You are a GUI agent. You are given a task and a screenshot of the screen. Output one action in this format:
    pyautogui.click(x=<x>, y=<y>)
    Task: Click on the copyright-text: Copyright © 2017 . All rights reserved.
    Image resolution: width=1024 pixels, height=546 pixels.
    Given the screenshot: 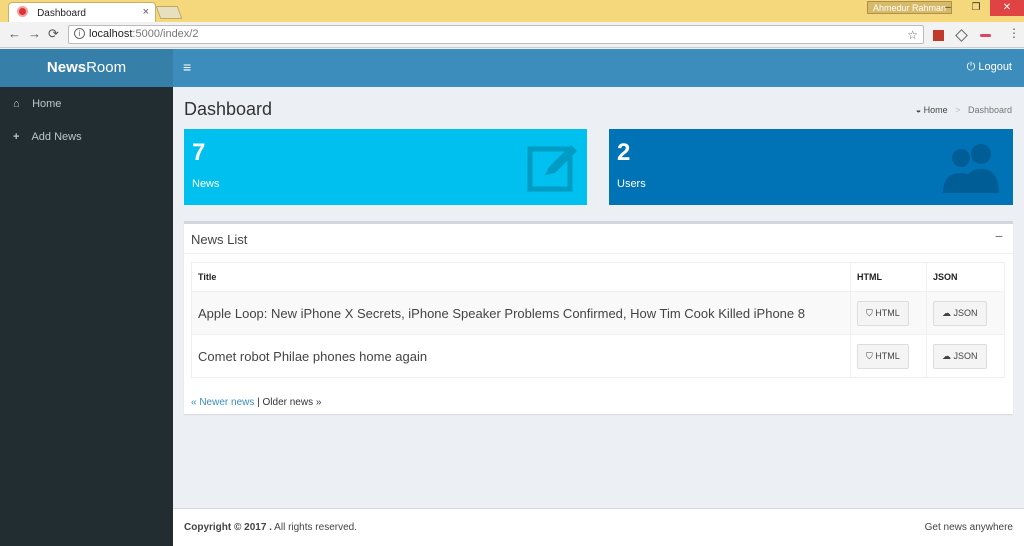 What is the action you would take?
    pyautogui.click(x=270, y=527)
    